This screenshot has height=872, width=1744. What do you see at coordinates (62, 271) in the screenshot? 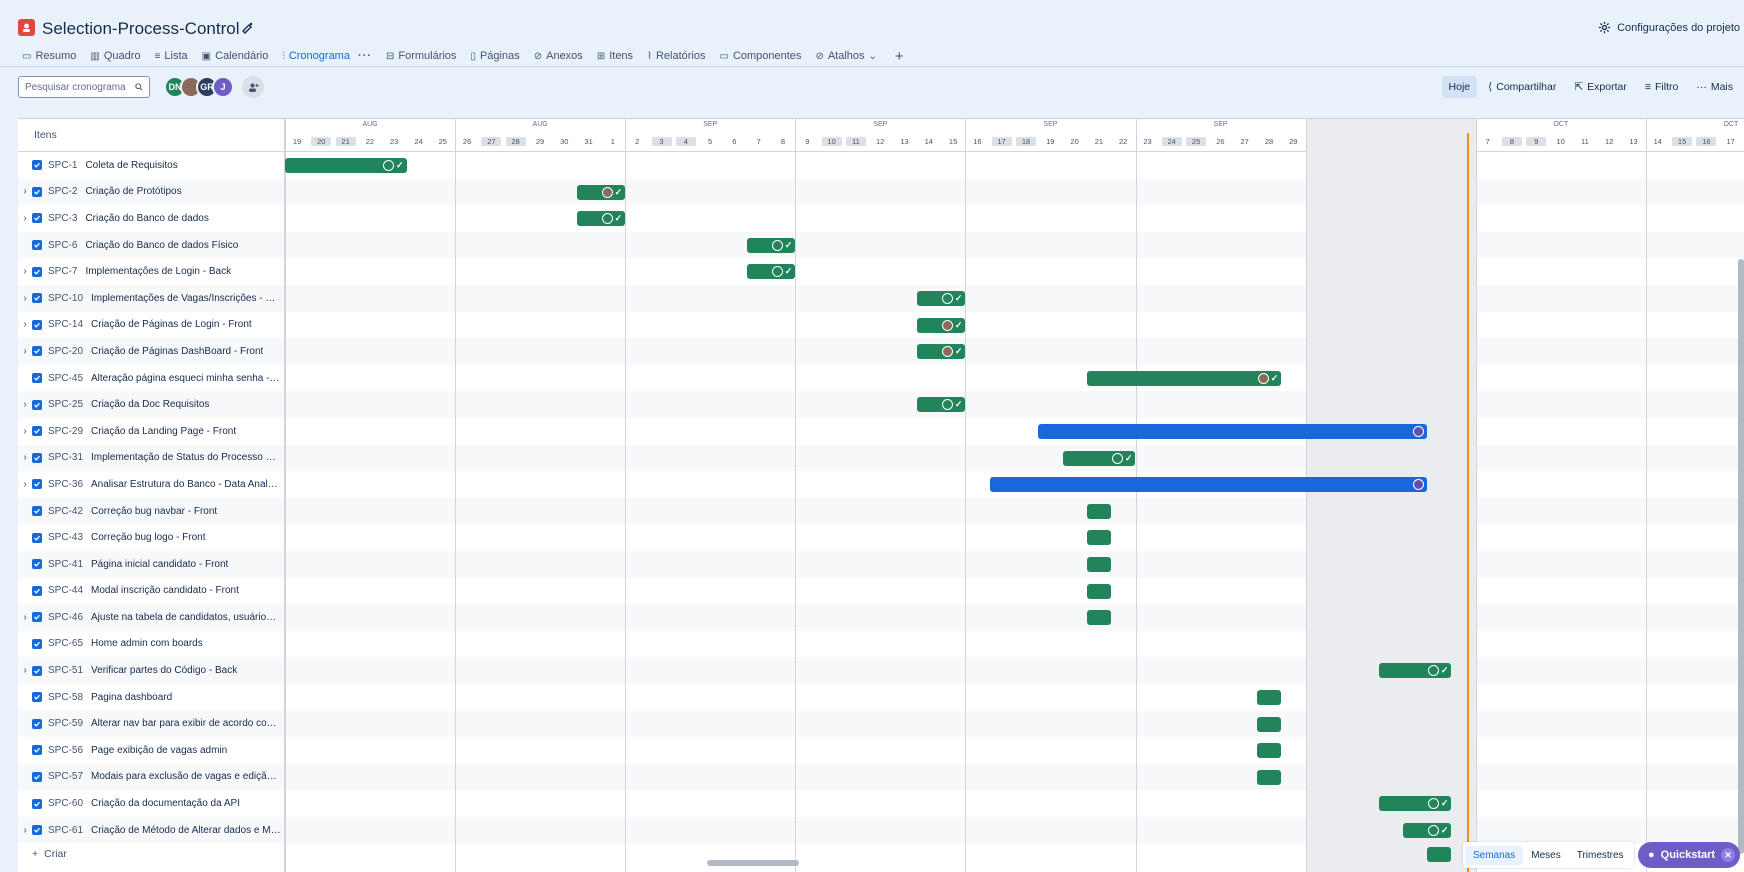
I see `item-key: SPC-7` at bounding box center [62, 271].